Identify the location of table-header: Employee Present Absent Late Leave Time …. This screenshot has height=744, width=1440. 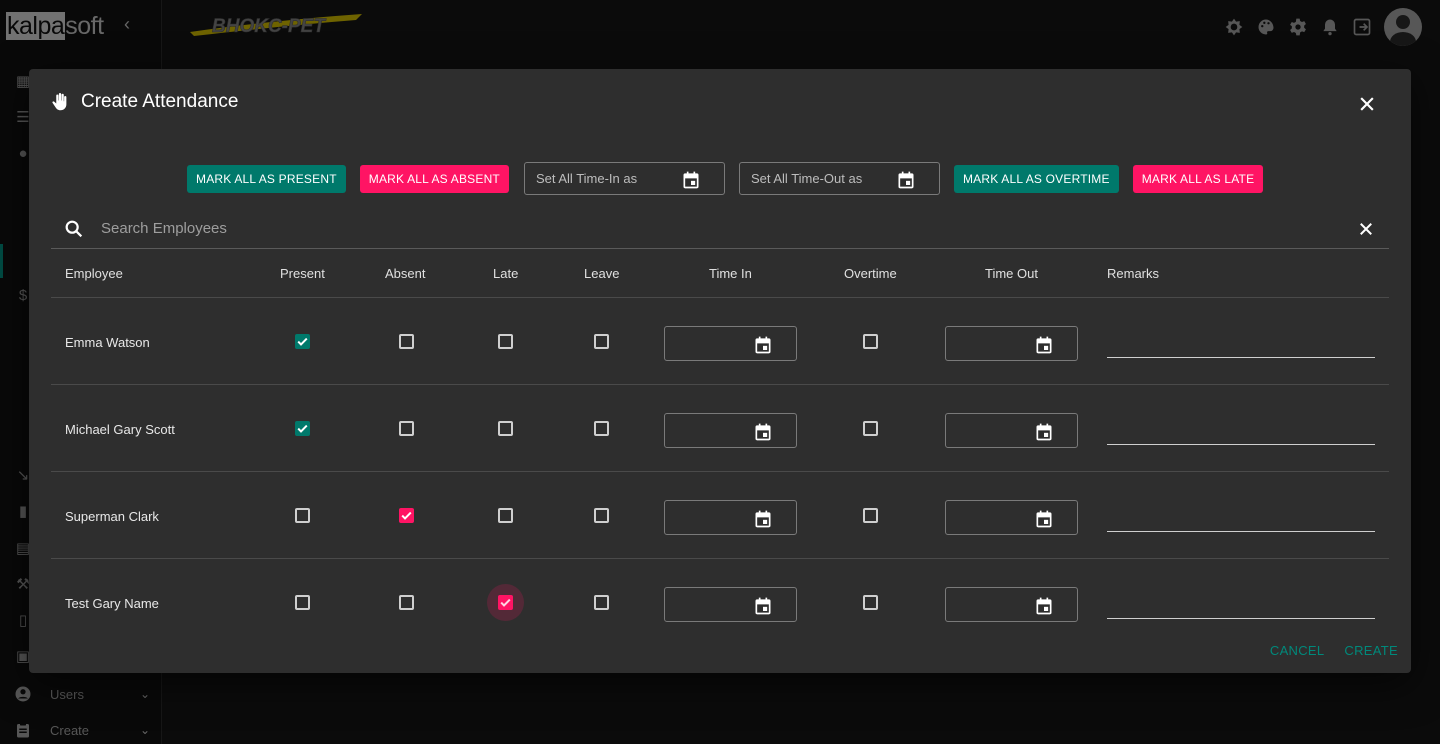
(720, 273).